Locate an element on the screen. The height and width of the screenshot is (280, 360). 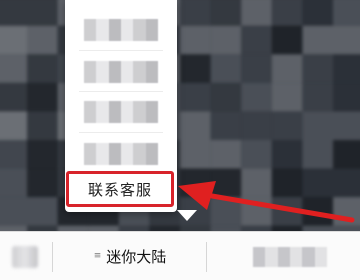
bottom-tab-label: 迷你大陆 is located at coordinates (136, 257).